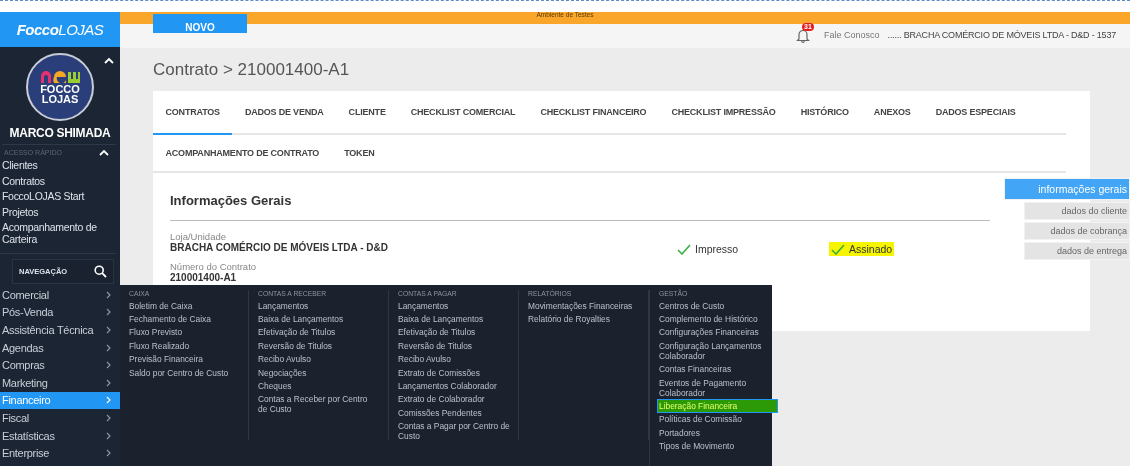 The width and height of the screenshot is (1130, 466). I want to click on menu-item: Fluxo Realizado, so click(185, 346).